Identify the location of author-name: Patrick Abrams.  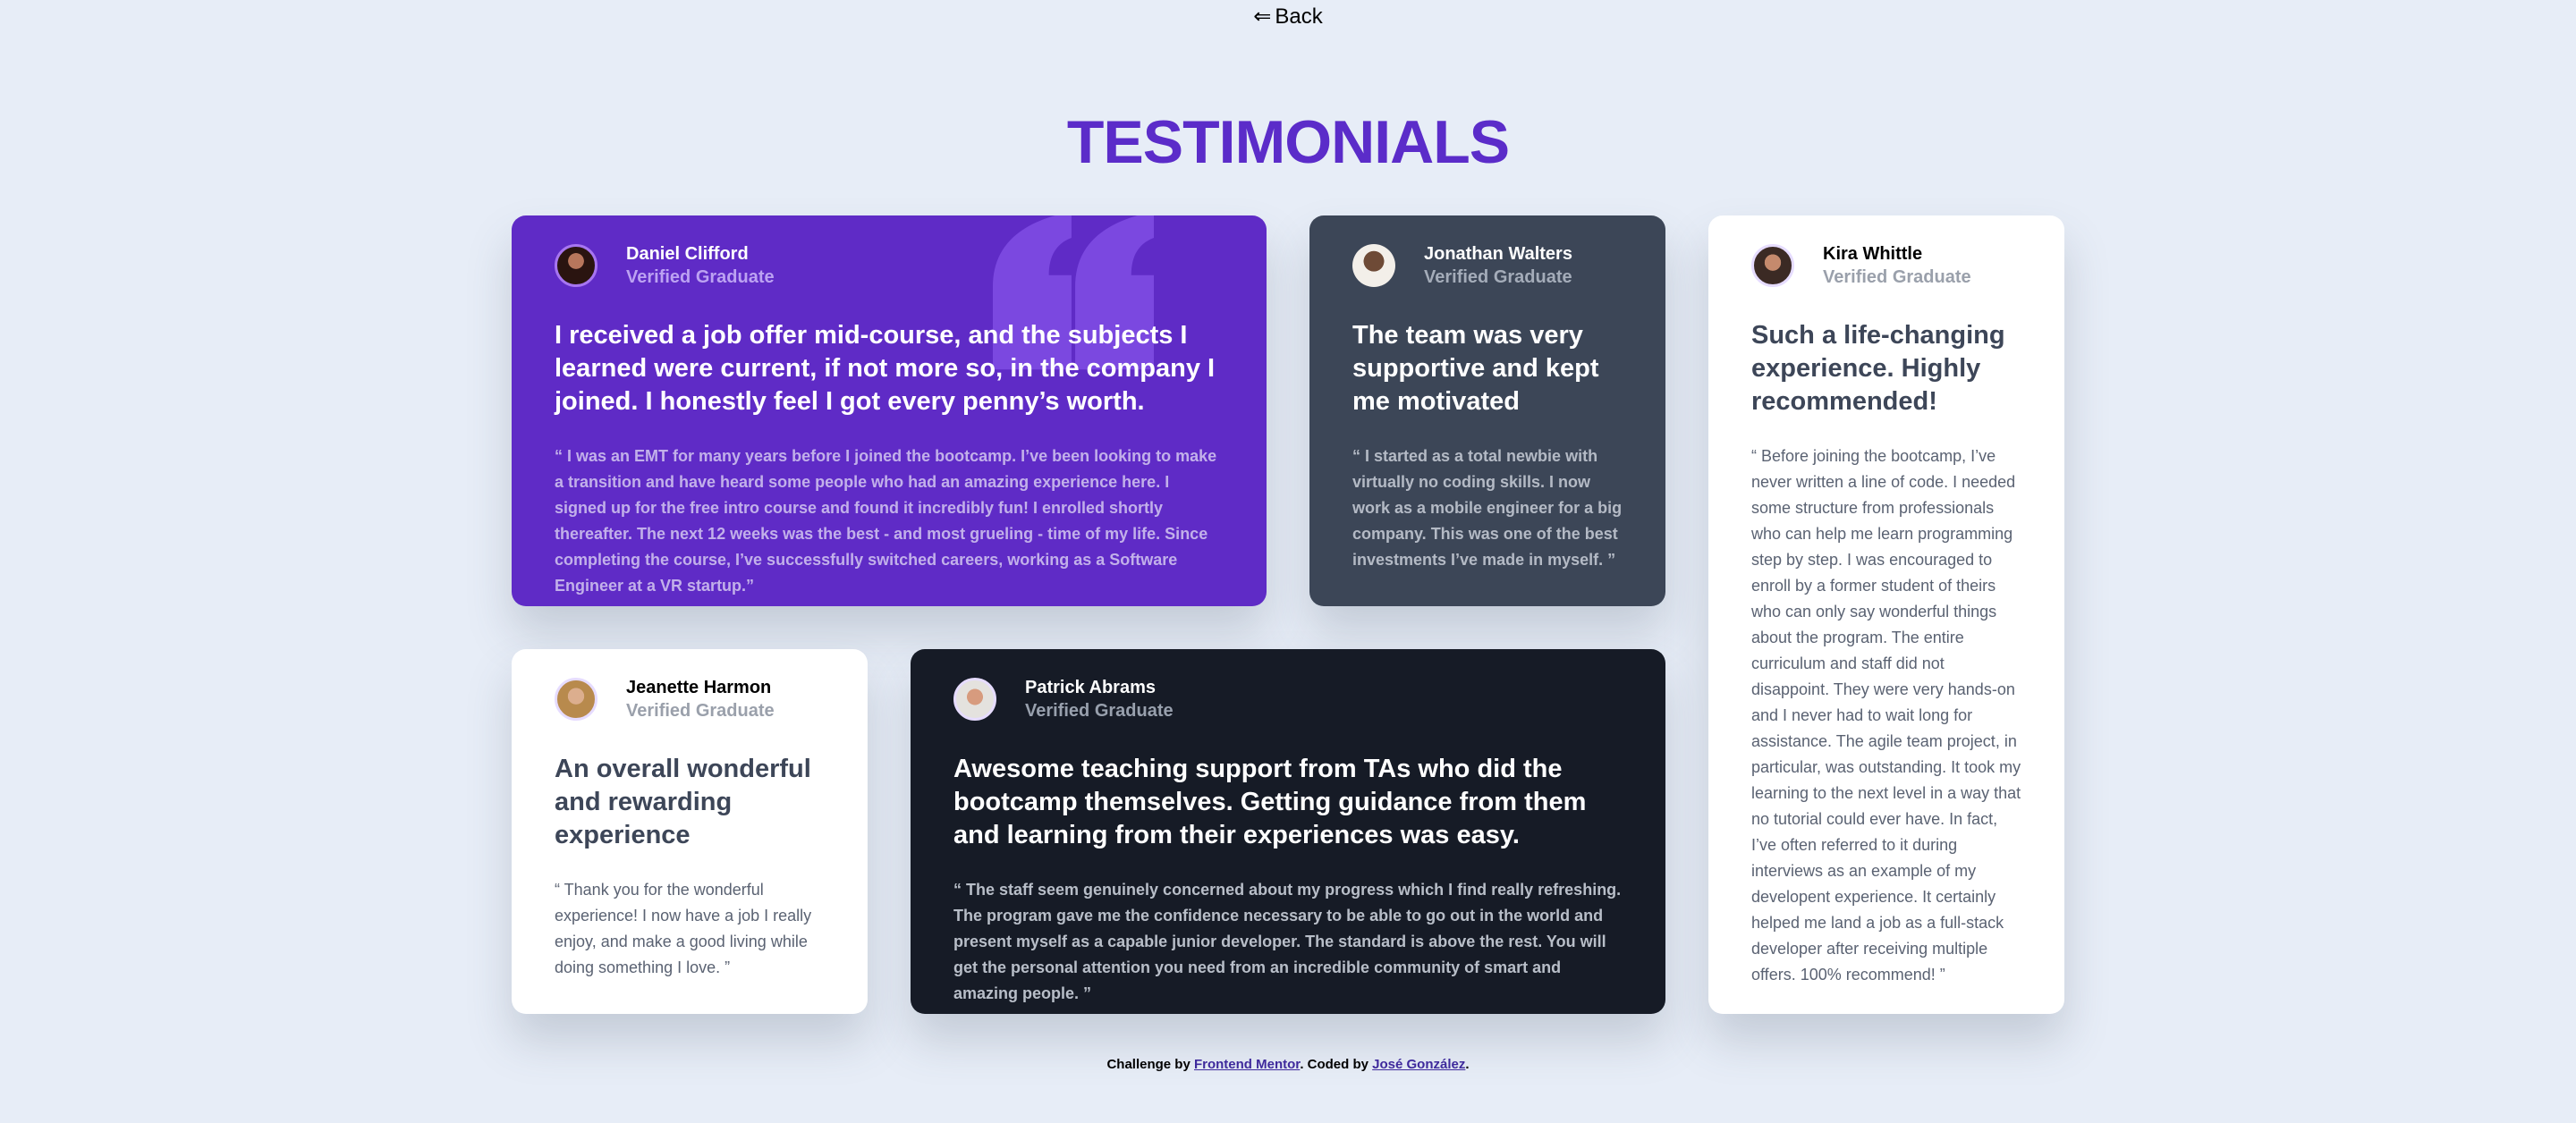
(1090, 687).